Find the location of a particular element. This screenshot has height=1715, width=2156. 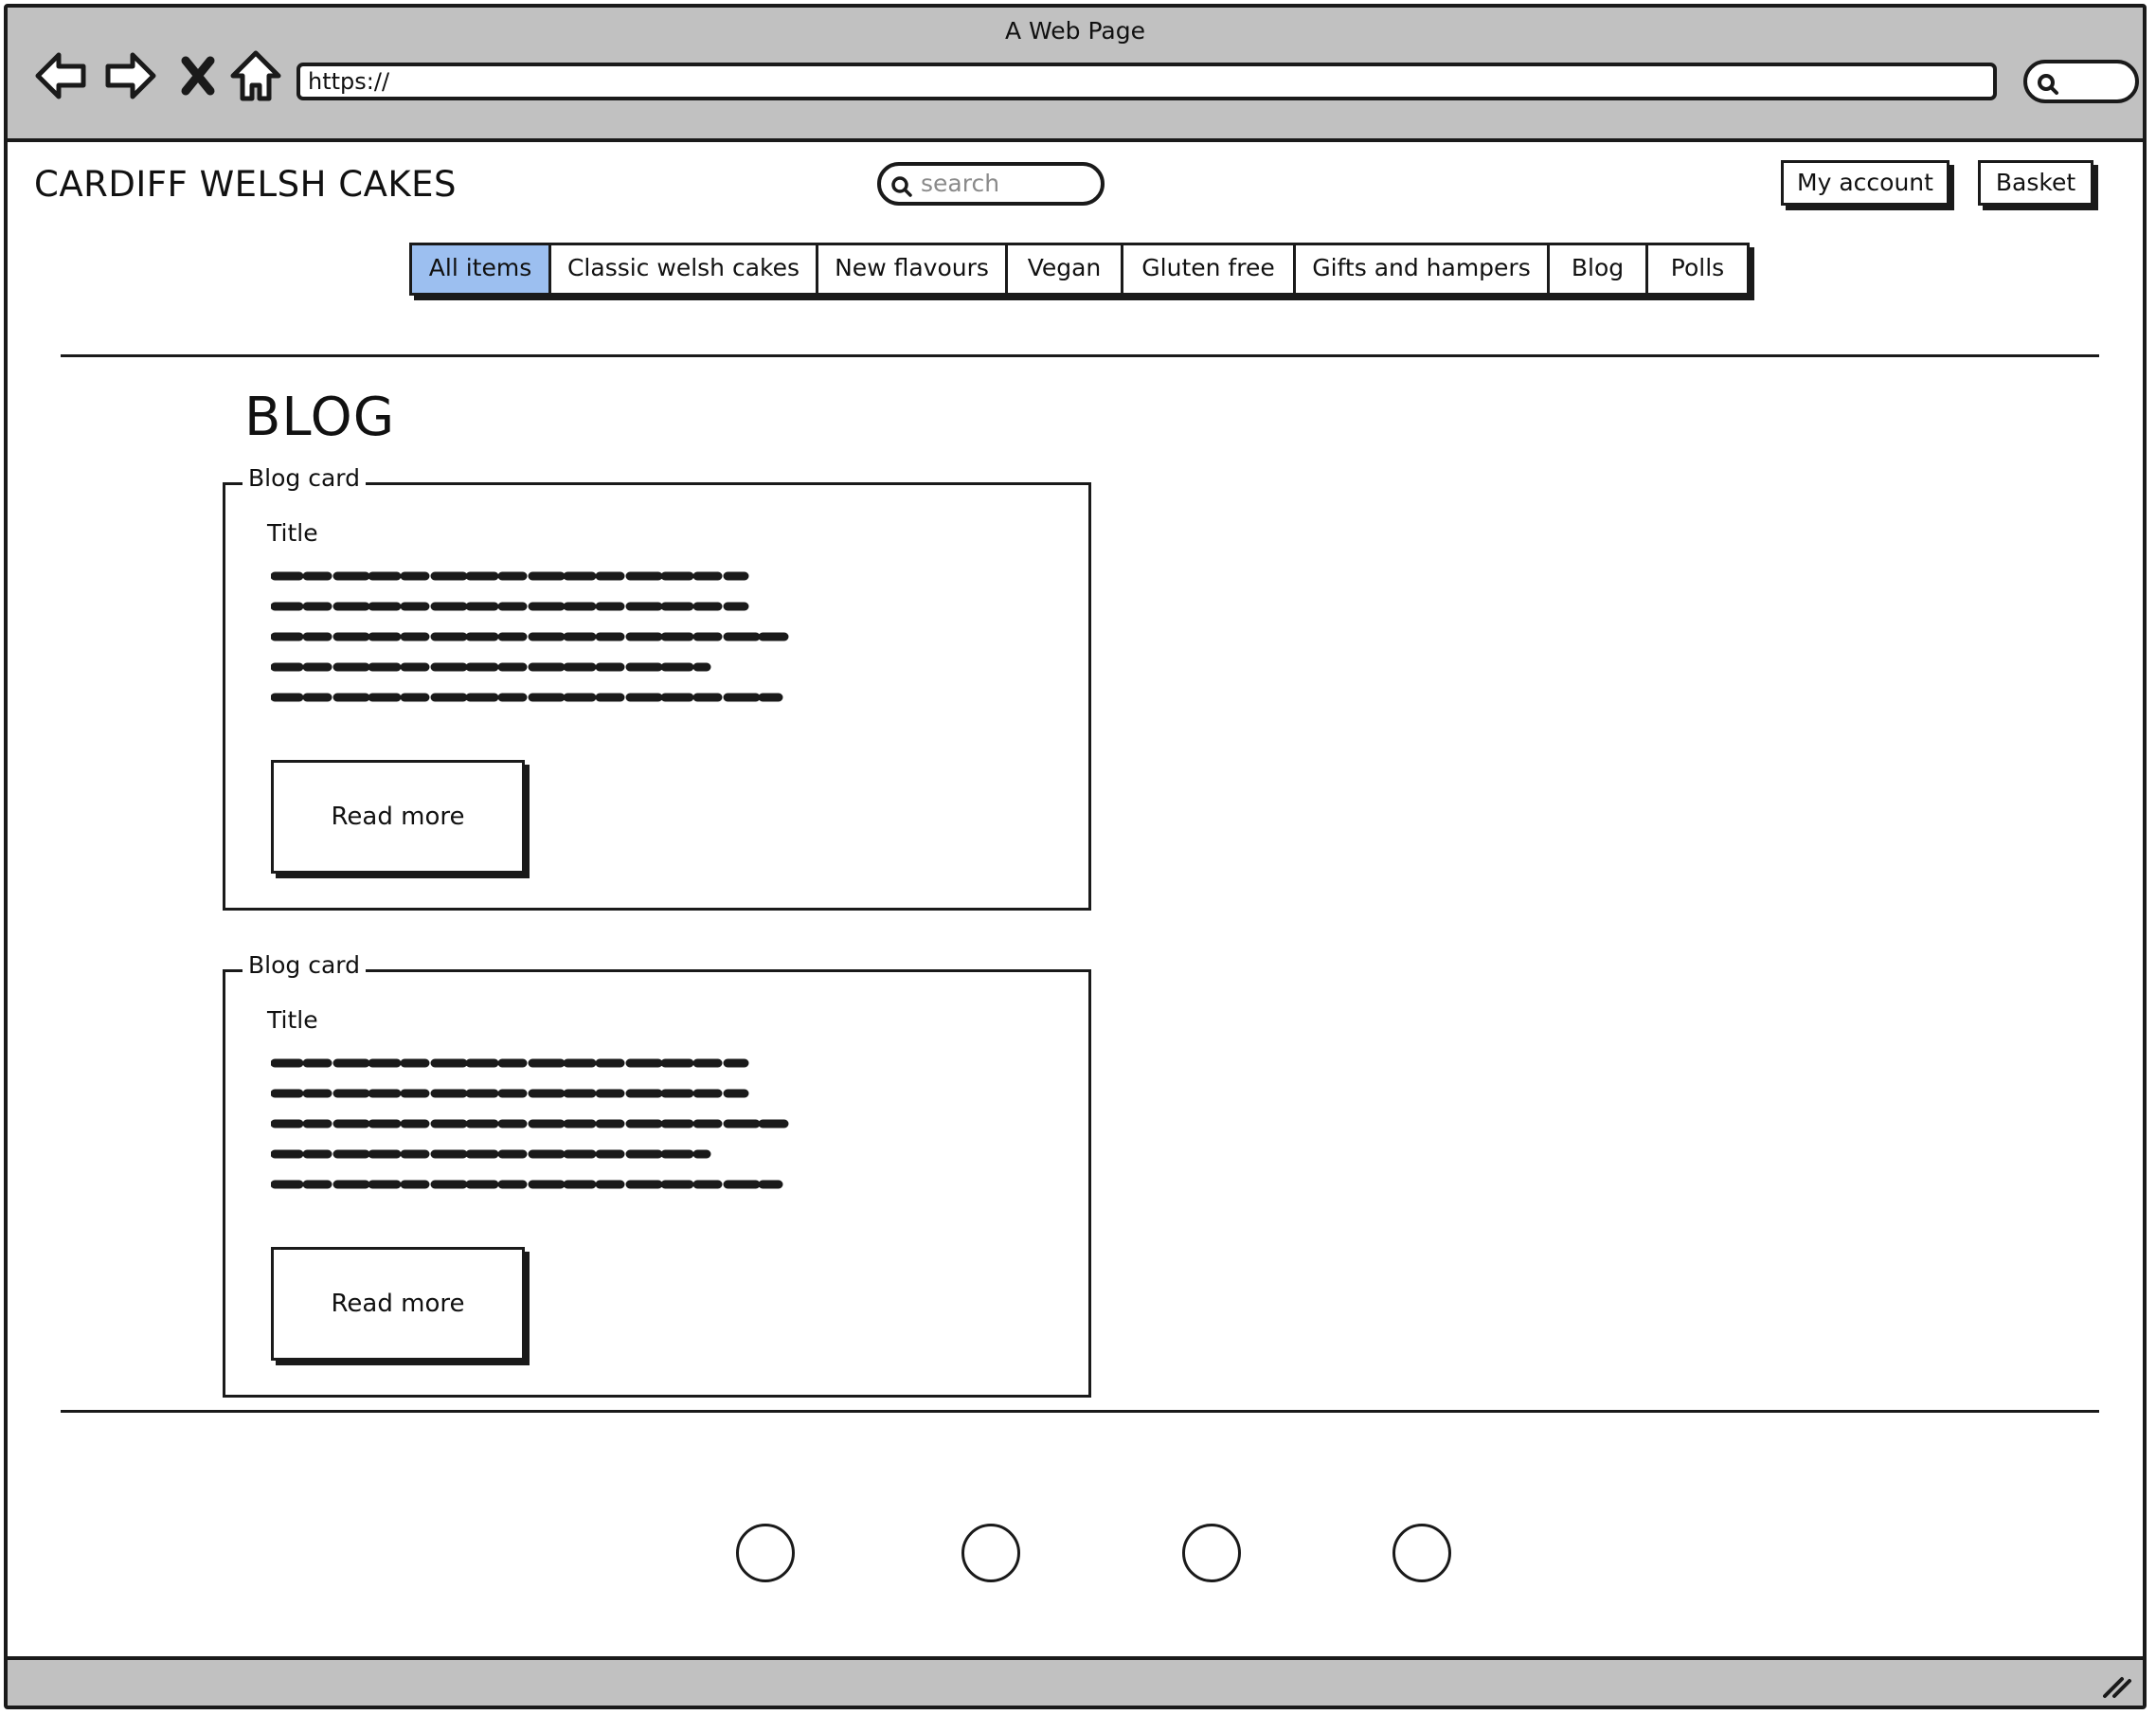

home-icon is located at coordinates (256, 75).